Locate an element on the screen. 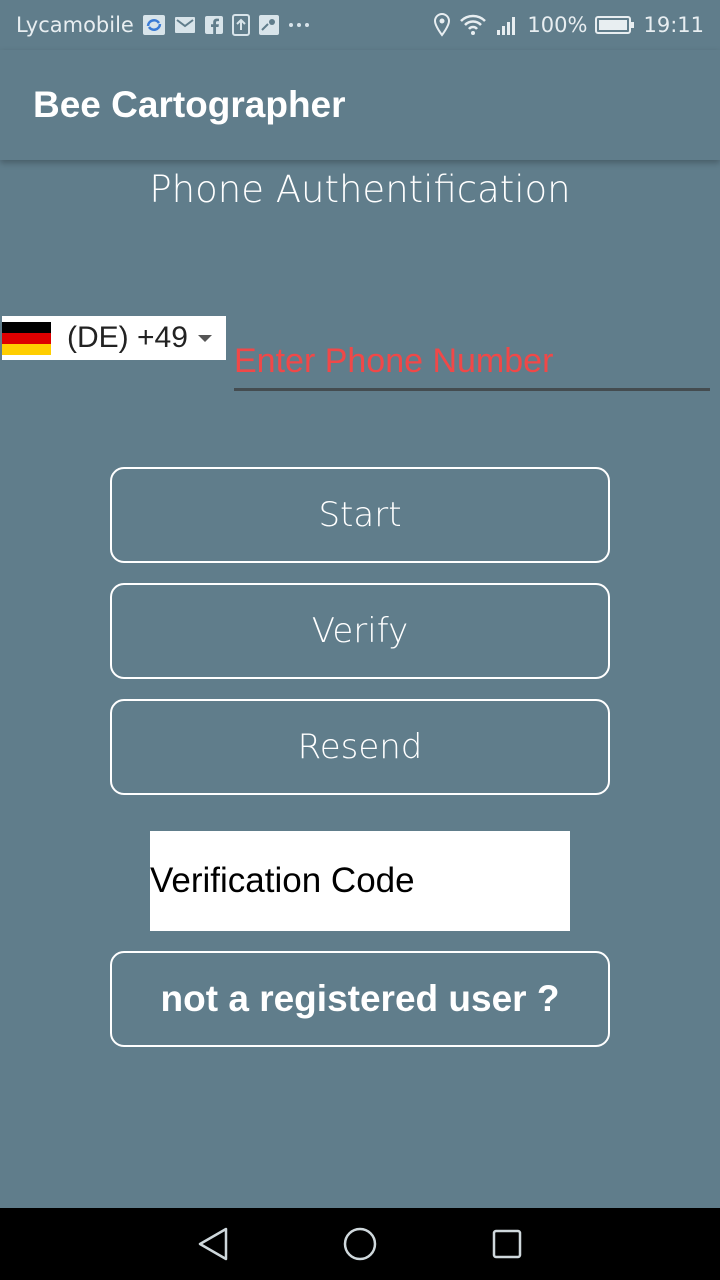 The height and width of the screenshot is (1280, 720). upload-icon is located at coordinates (240, 25).